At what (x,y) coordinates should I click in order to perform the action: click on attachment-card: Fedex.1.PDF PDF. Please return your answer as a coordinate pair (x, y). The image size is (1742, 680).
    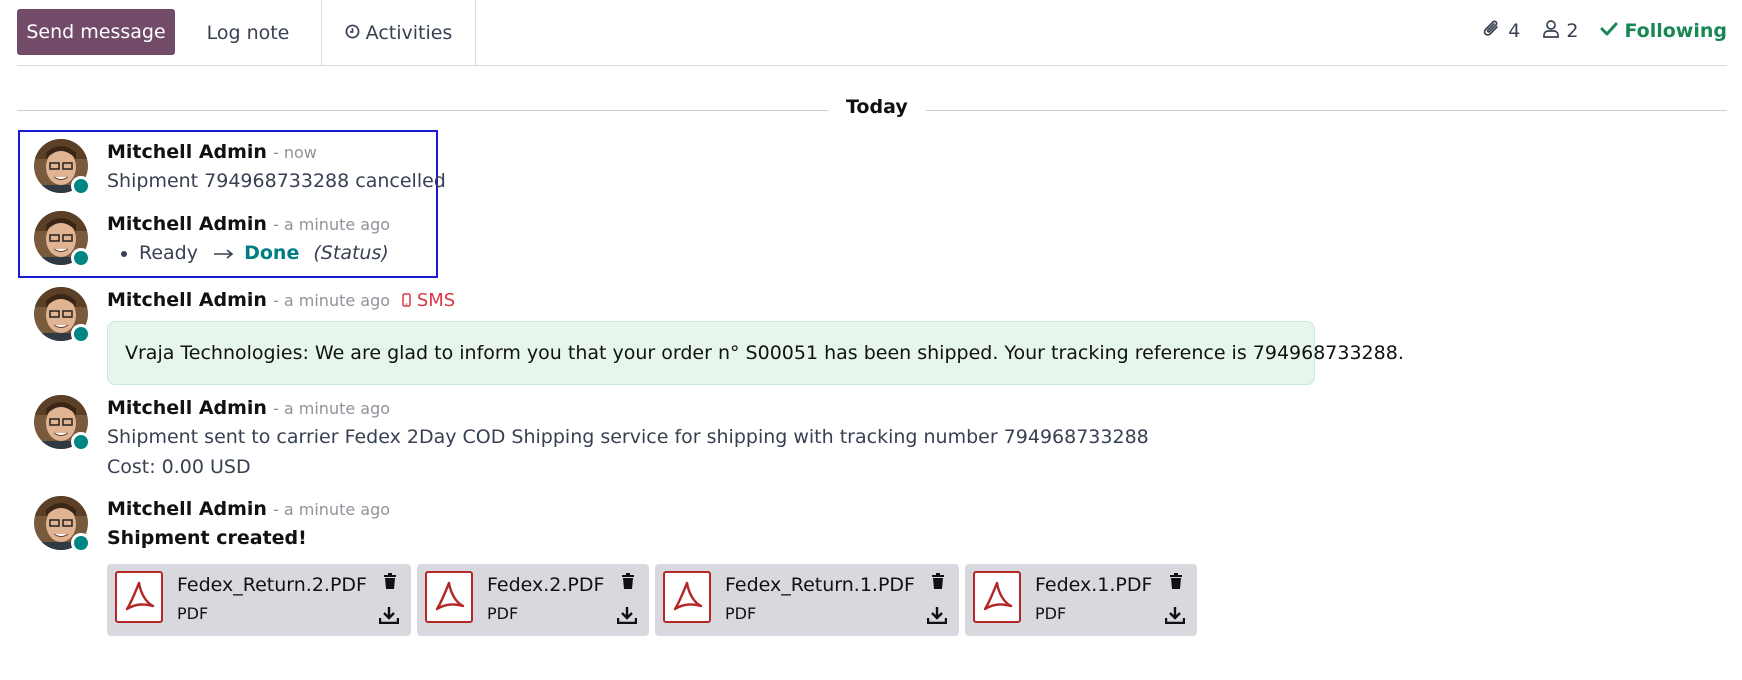
    Looking at the image, I should click on (1081, 600).